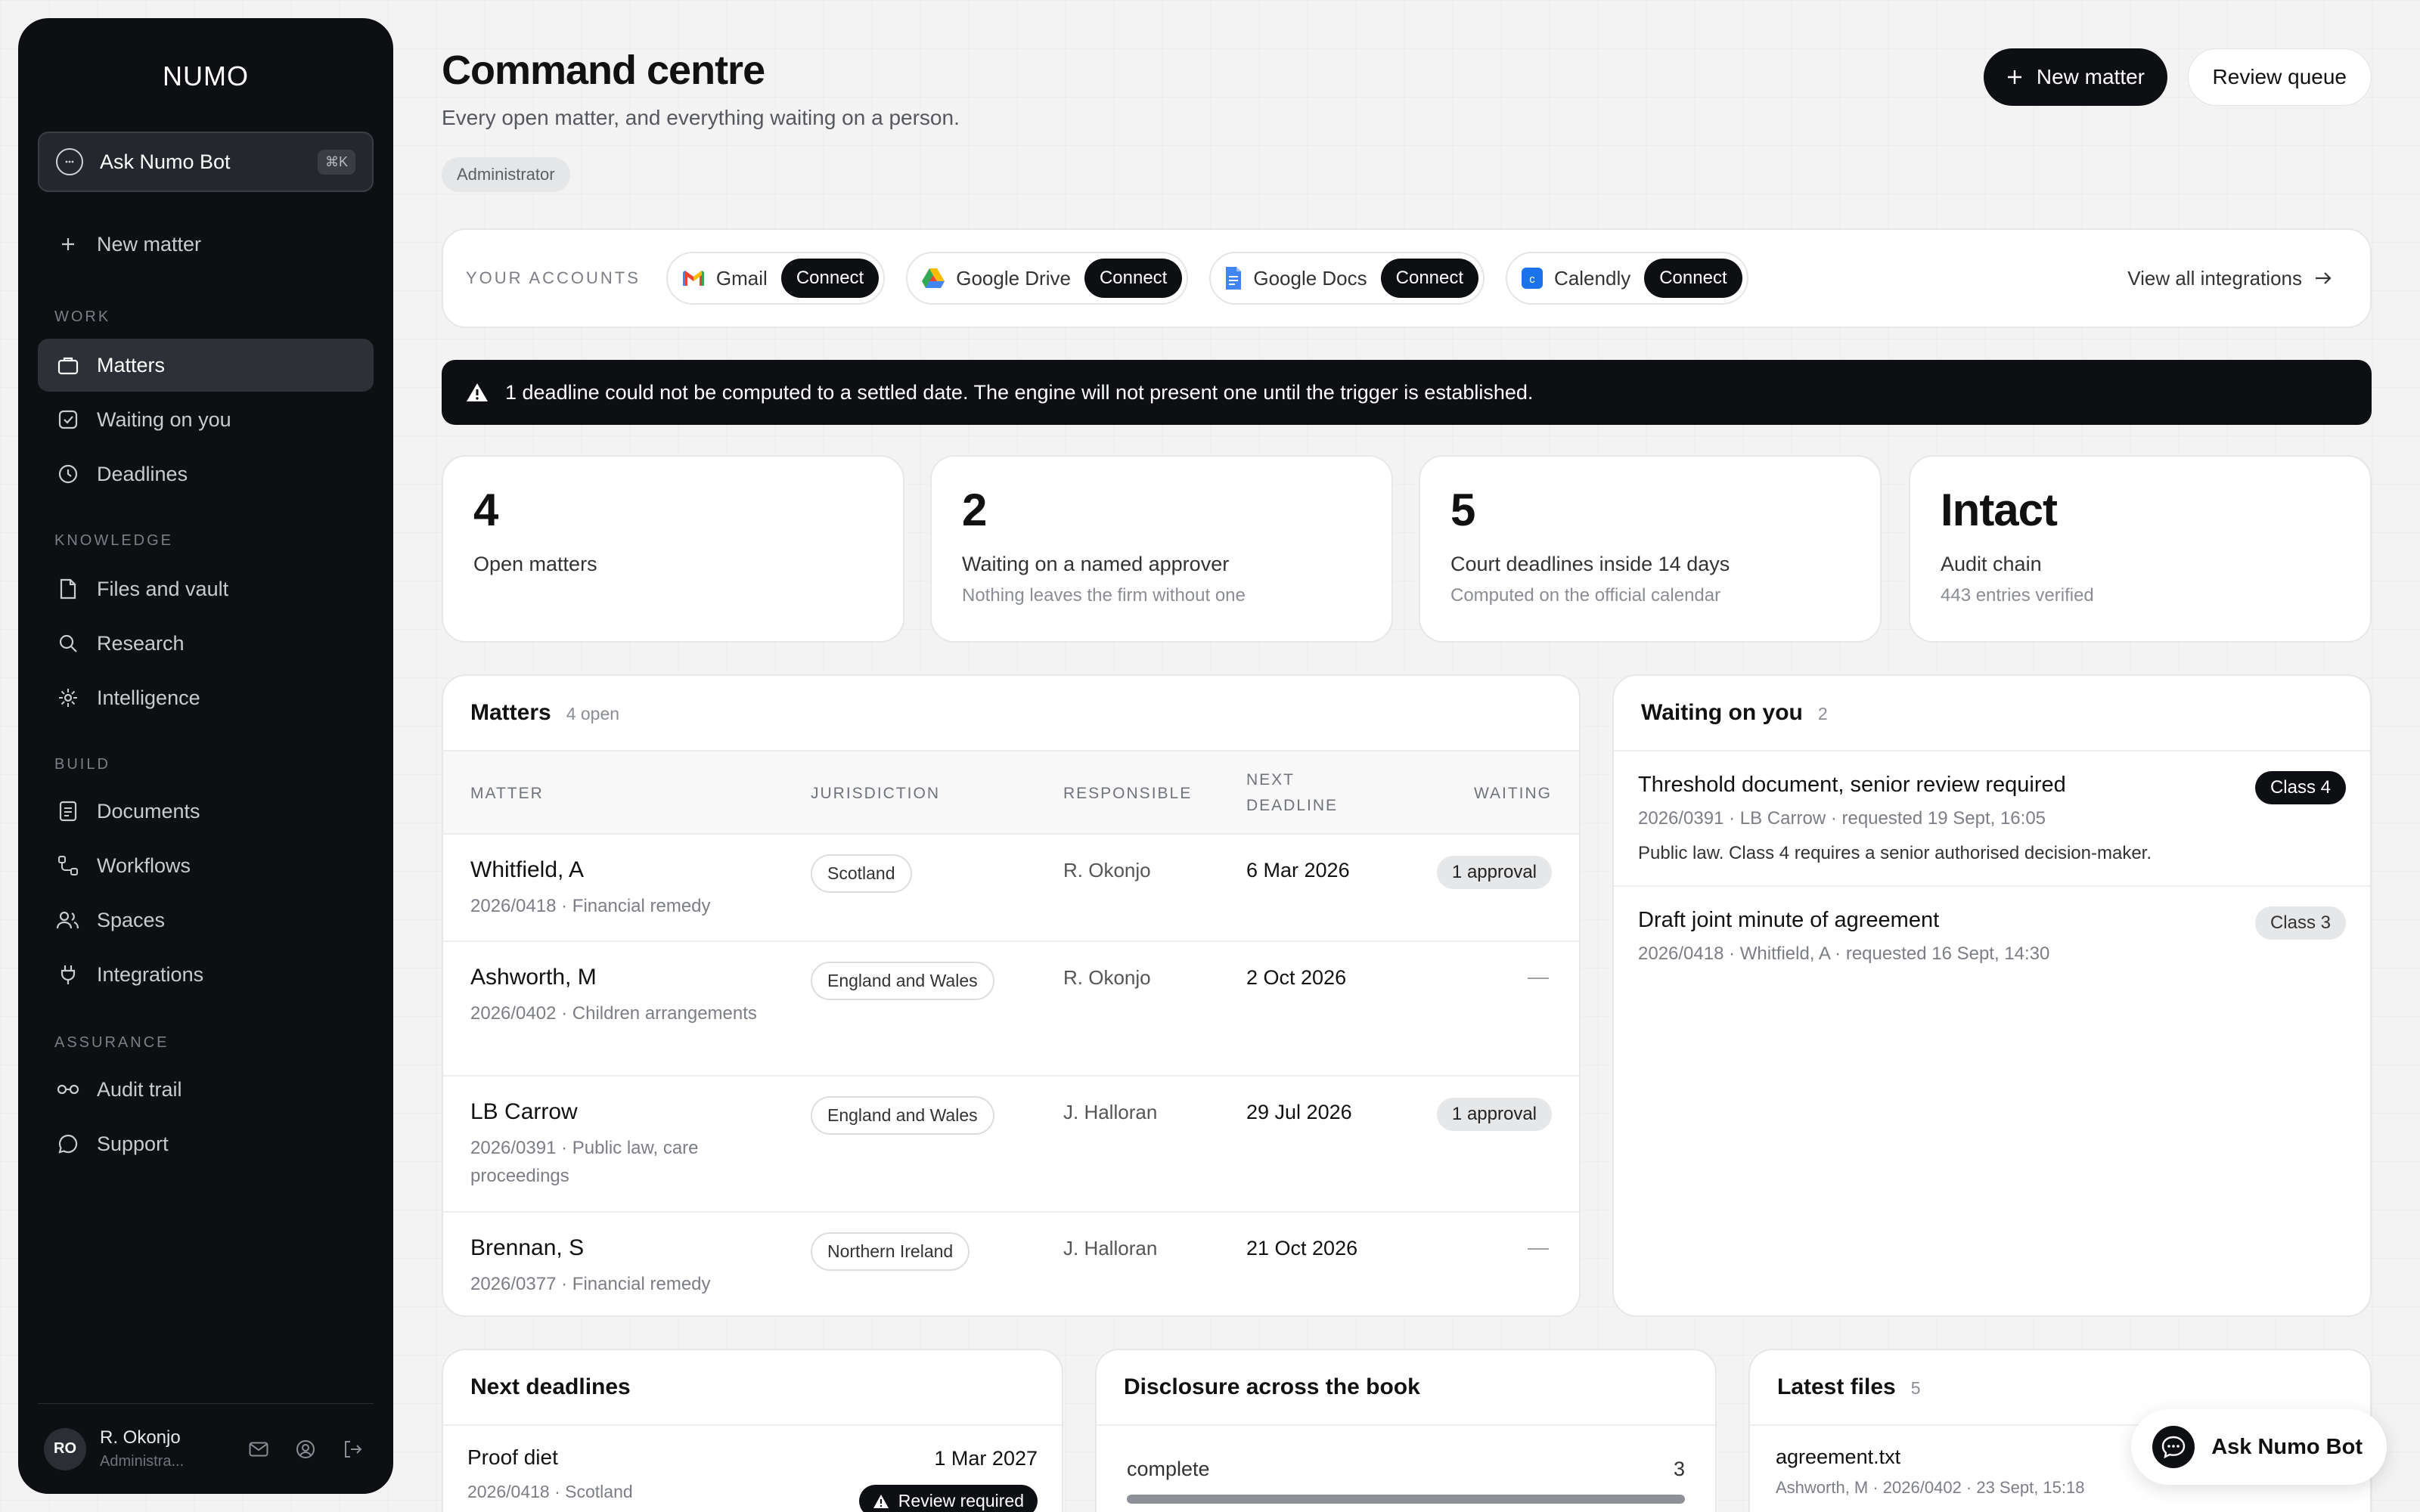 Image resolution: width=2420 pixels, height=1512 pixels. I want to click on sidebar-item-files: Files and vault, so click(206, 588).